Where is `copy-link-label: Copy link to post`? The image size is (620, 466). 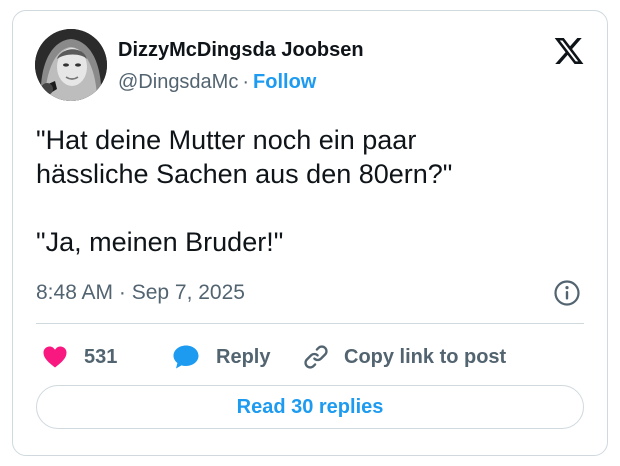
copy-link-label: Copy link to post is located at coordinates (425, 356).